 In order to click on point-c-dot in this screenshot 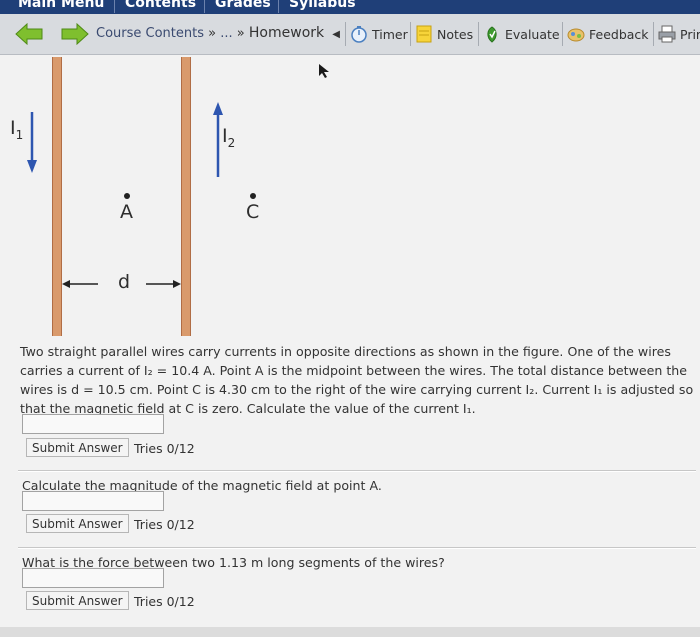, I will do `click(253, 196)`.